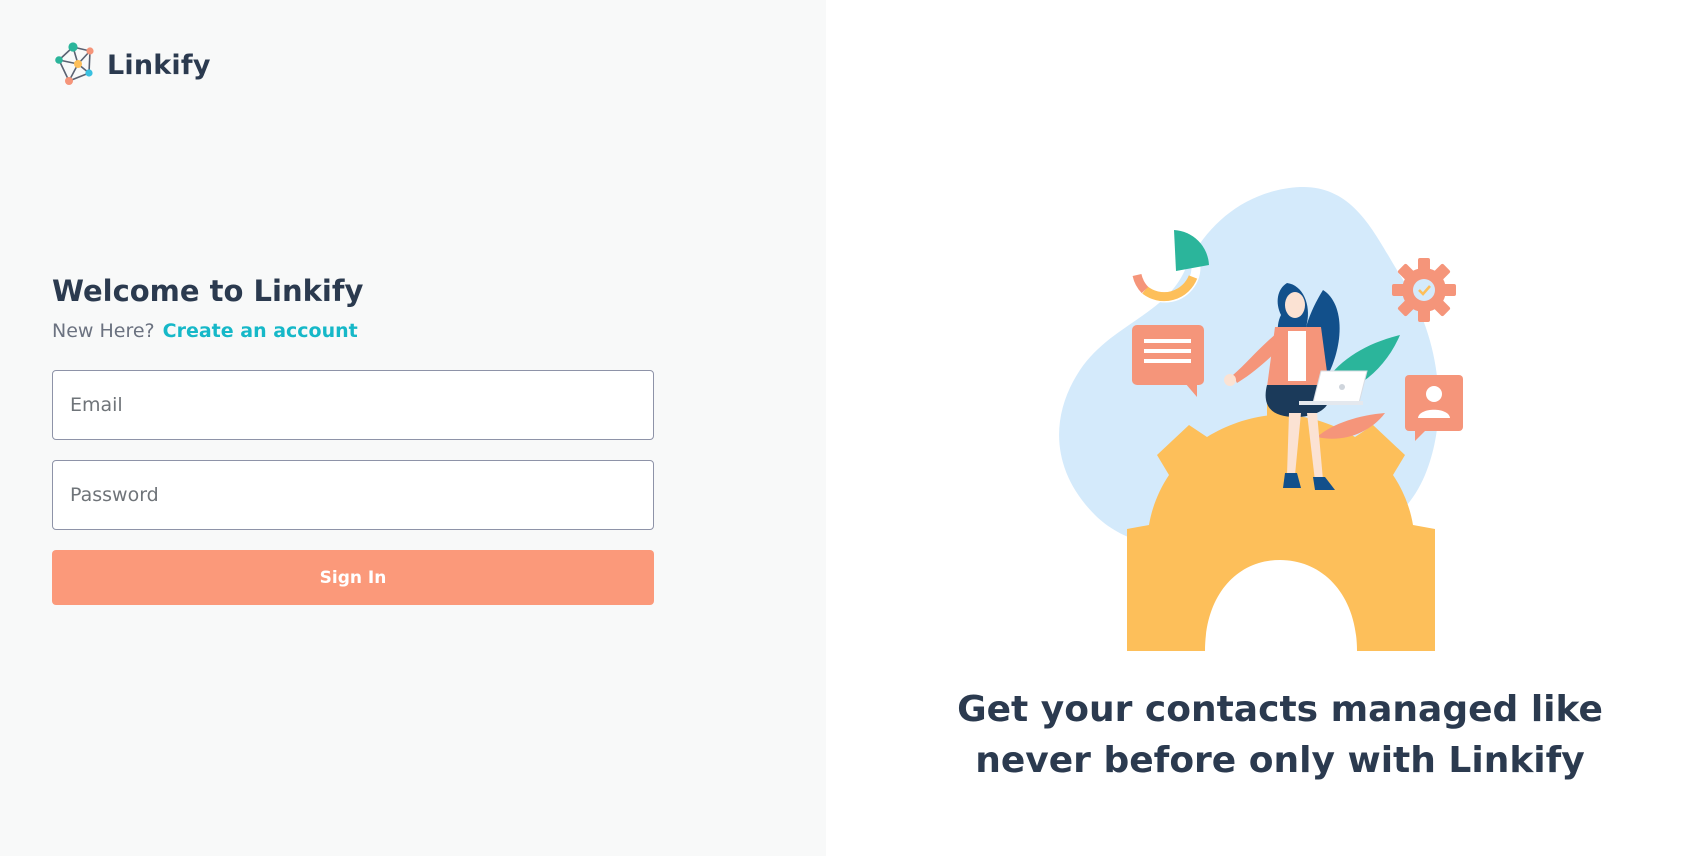 This screenshot has width=1693, height=856. What do you see at coordinates (353, 577) in the screenshot?
I see `sign-in-button: Sign In` at bounding box center [353, 577].